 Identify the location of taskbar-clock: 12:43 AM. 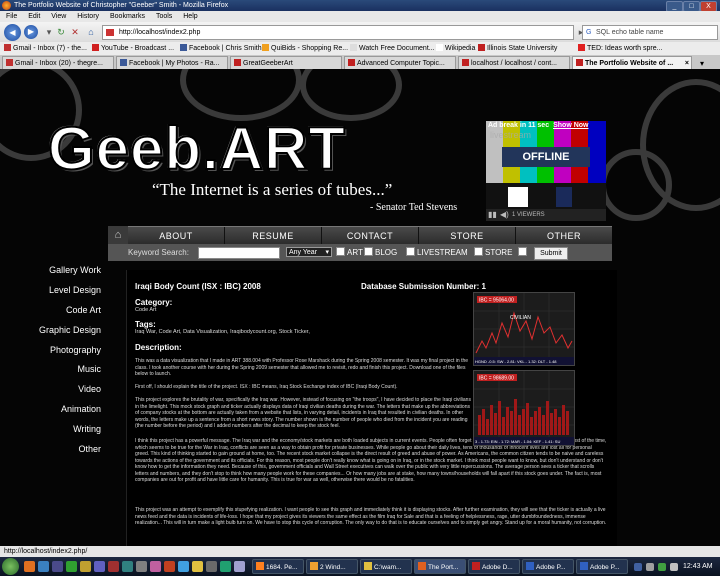
(698, 566).